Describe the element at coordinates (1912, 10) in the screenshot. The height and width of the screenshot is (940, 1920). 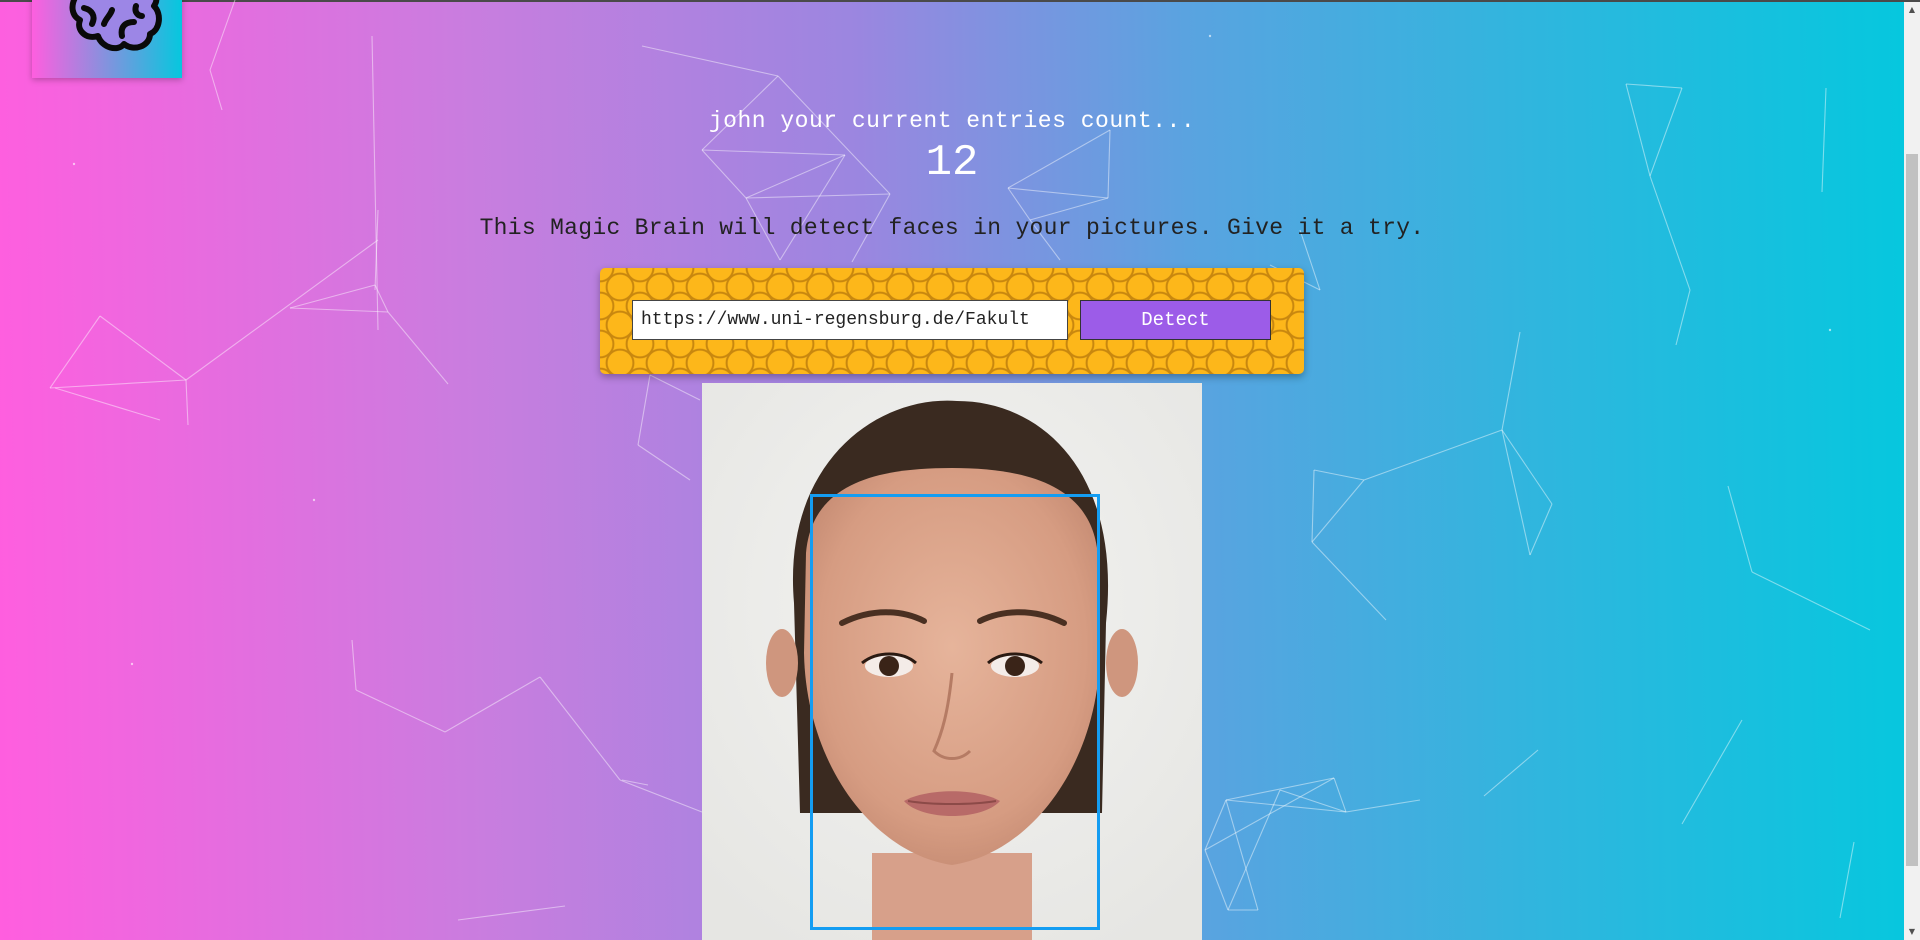
I see `scroll-up-arrow-icon: ▲` at that location.